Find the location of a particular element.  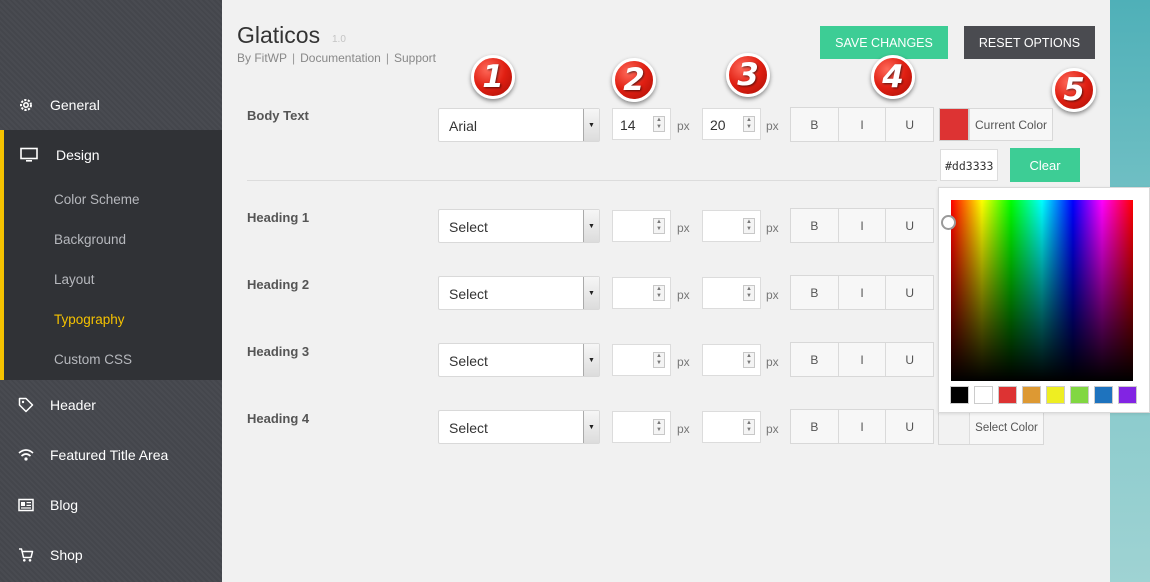

sidebar-item-header: Header is located at coordinates (111, 405).